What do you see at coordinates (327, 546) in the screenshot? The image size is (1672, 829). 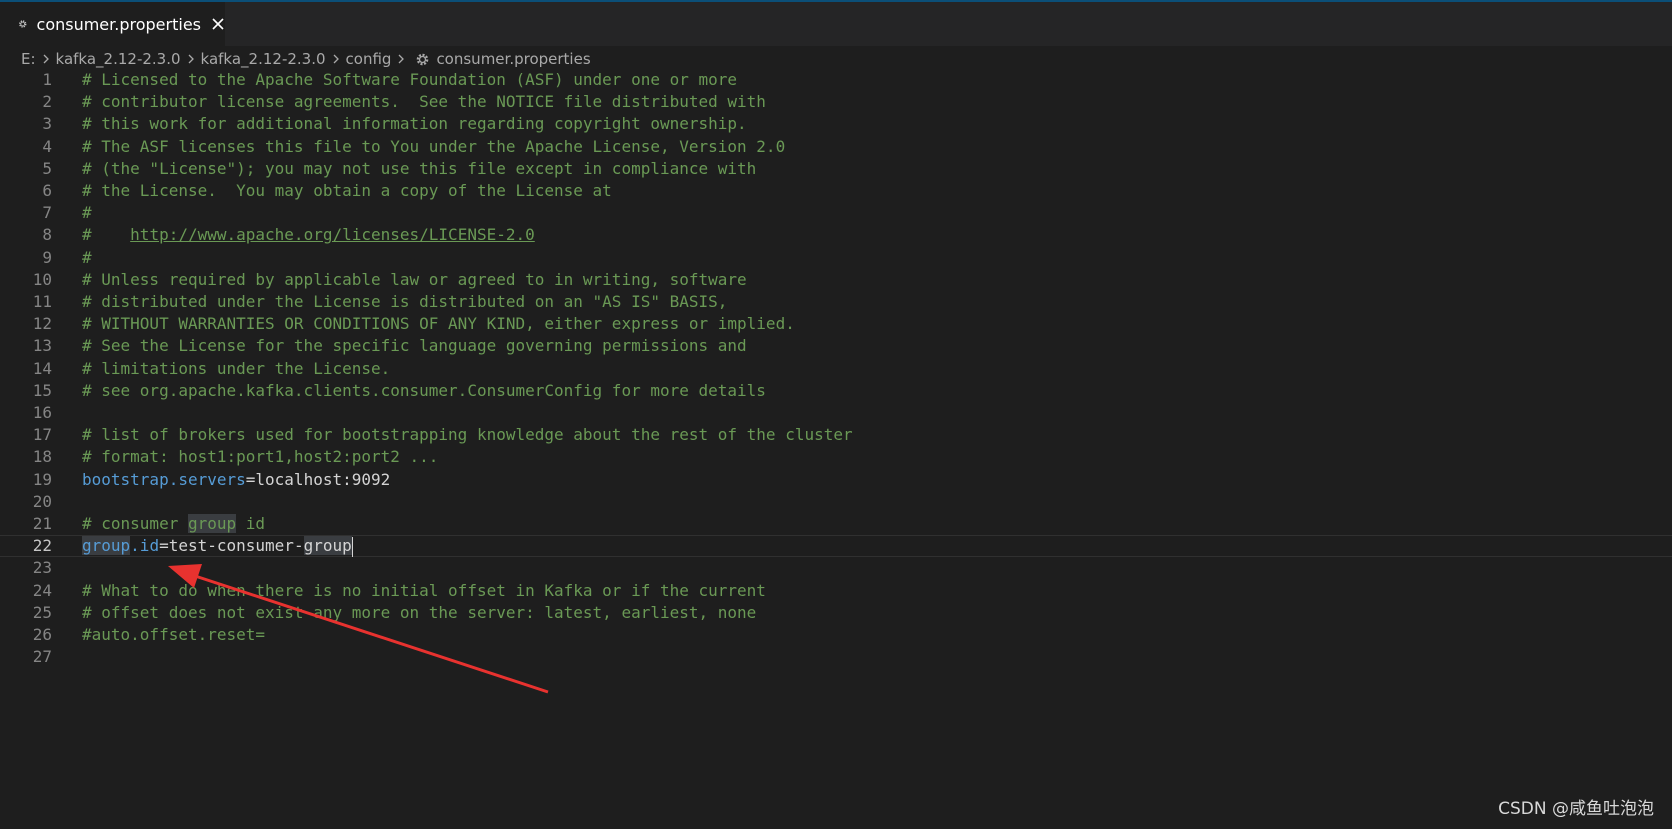 I see `property-value-highlight: group` at bounding box center [327, 546].